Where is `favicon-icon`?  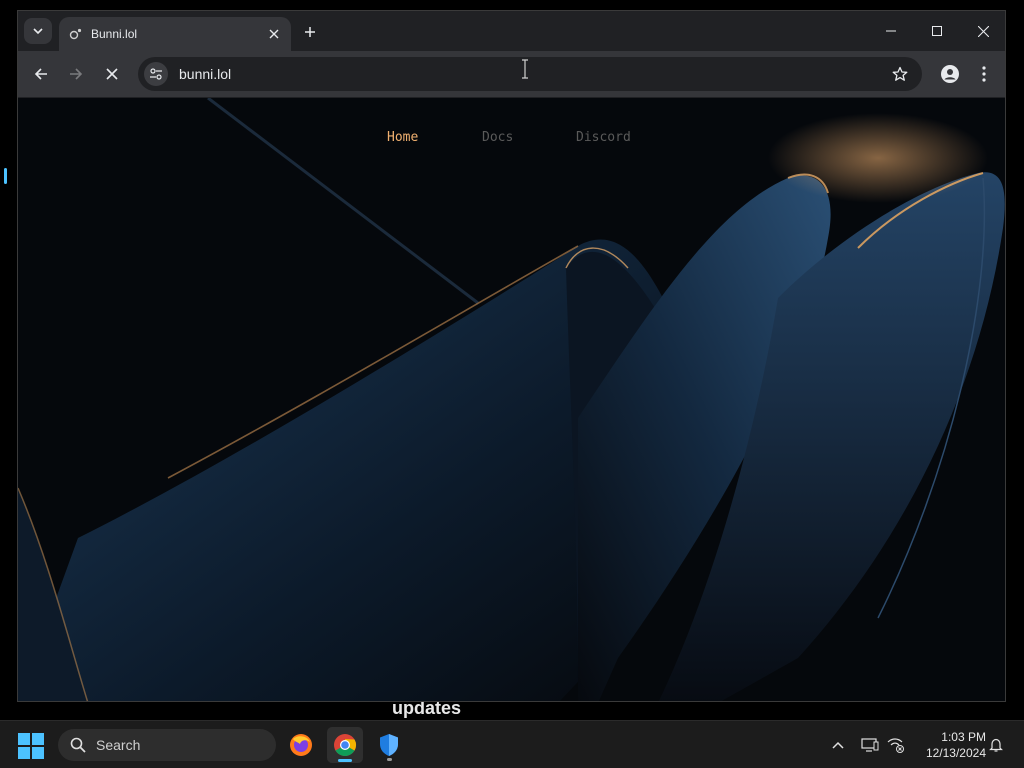 favicon-icon is located at coordinates (76, 34).